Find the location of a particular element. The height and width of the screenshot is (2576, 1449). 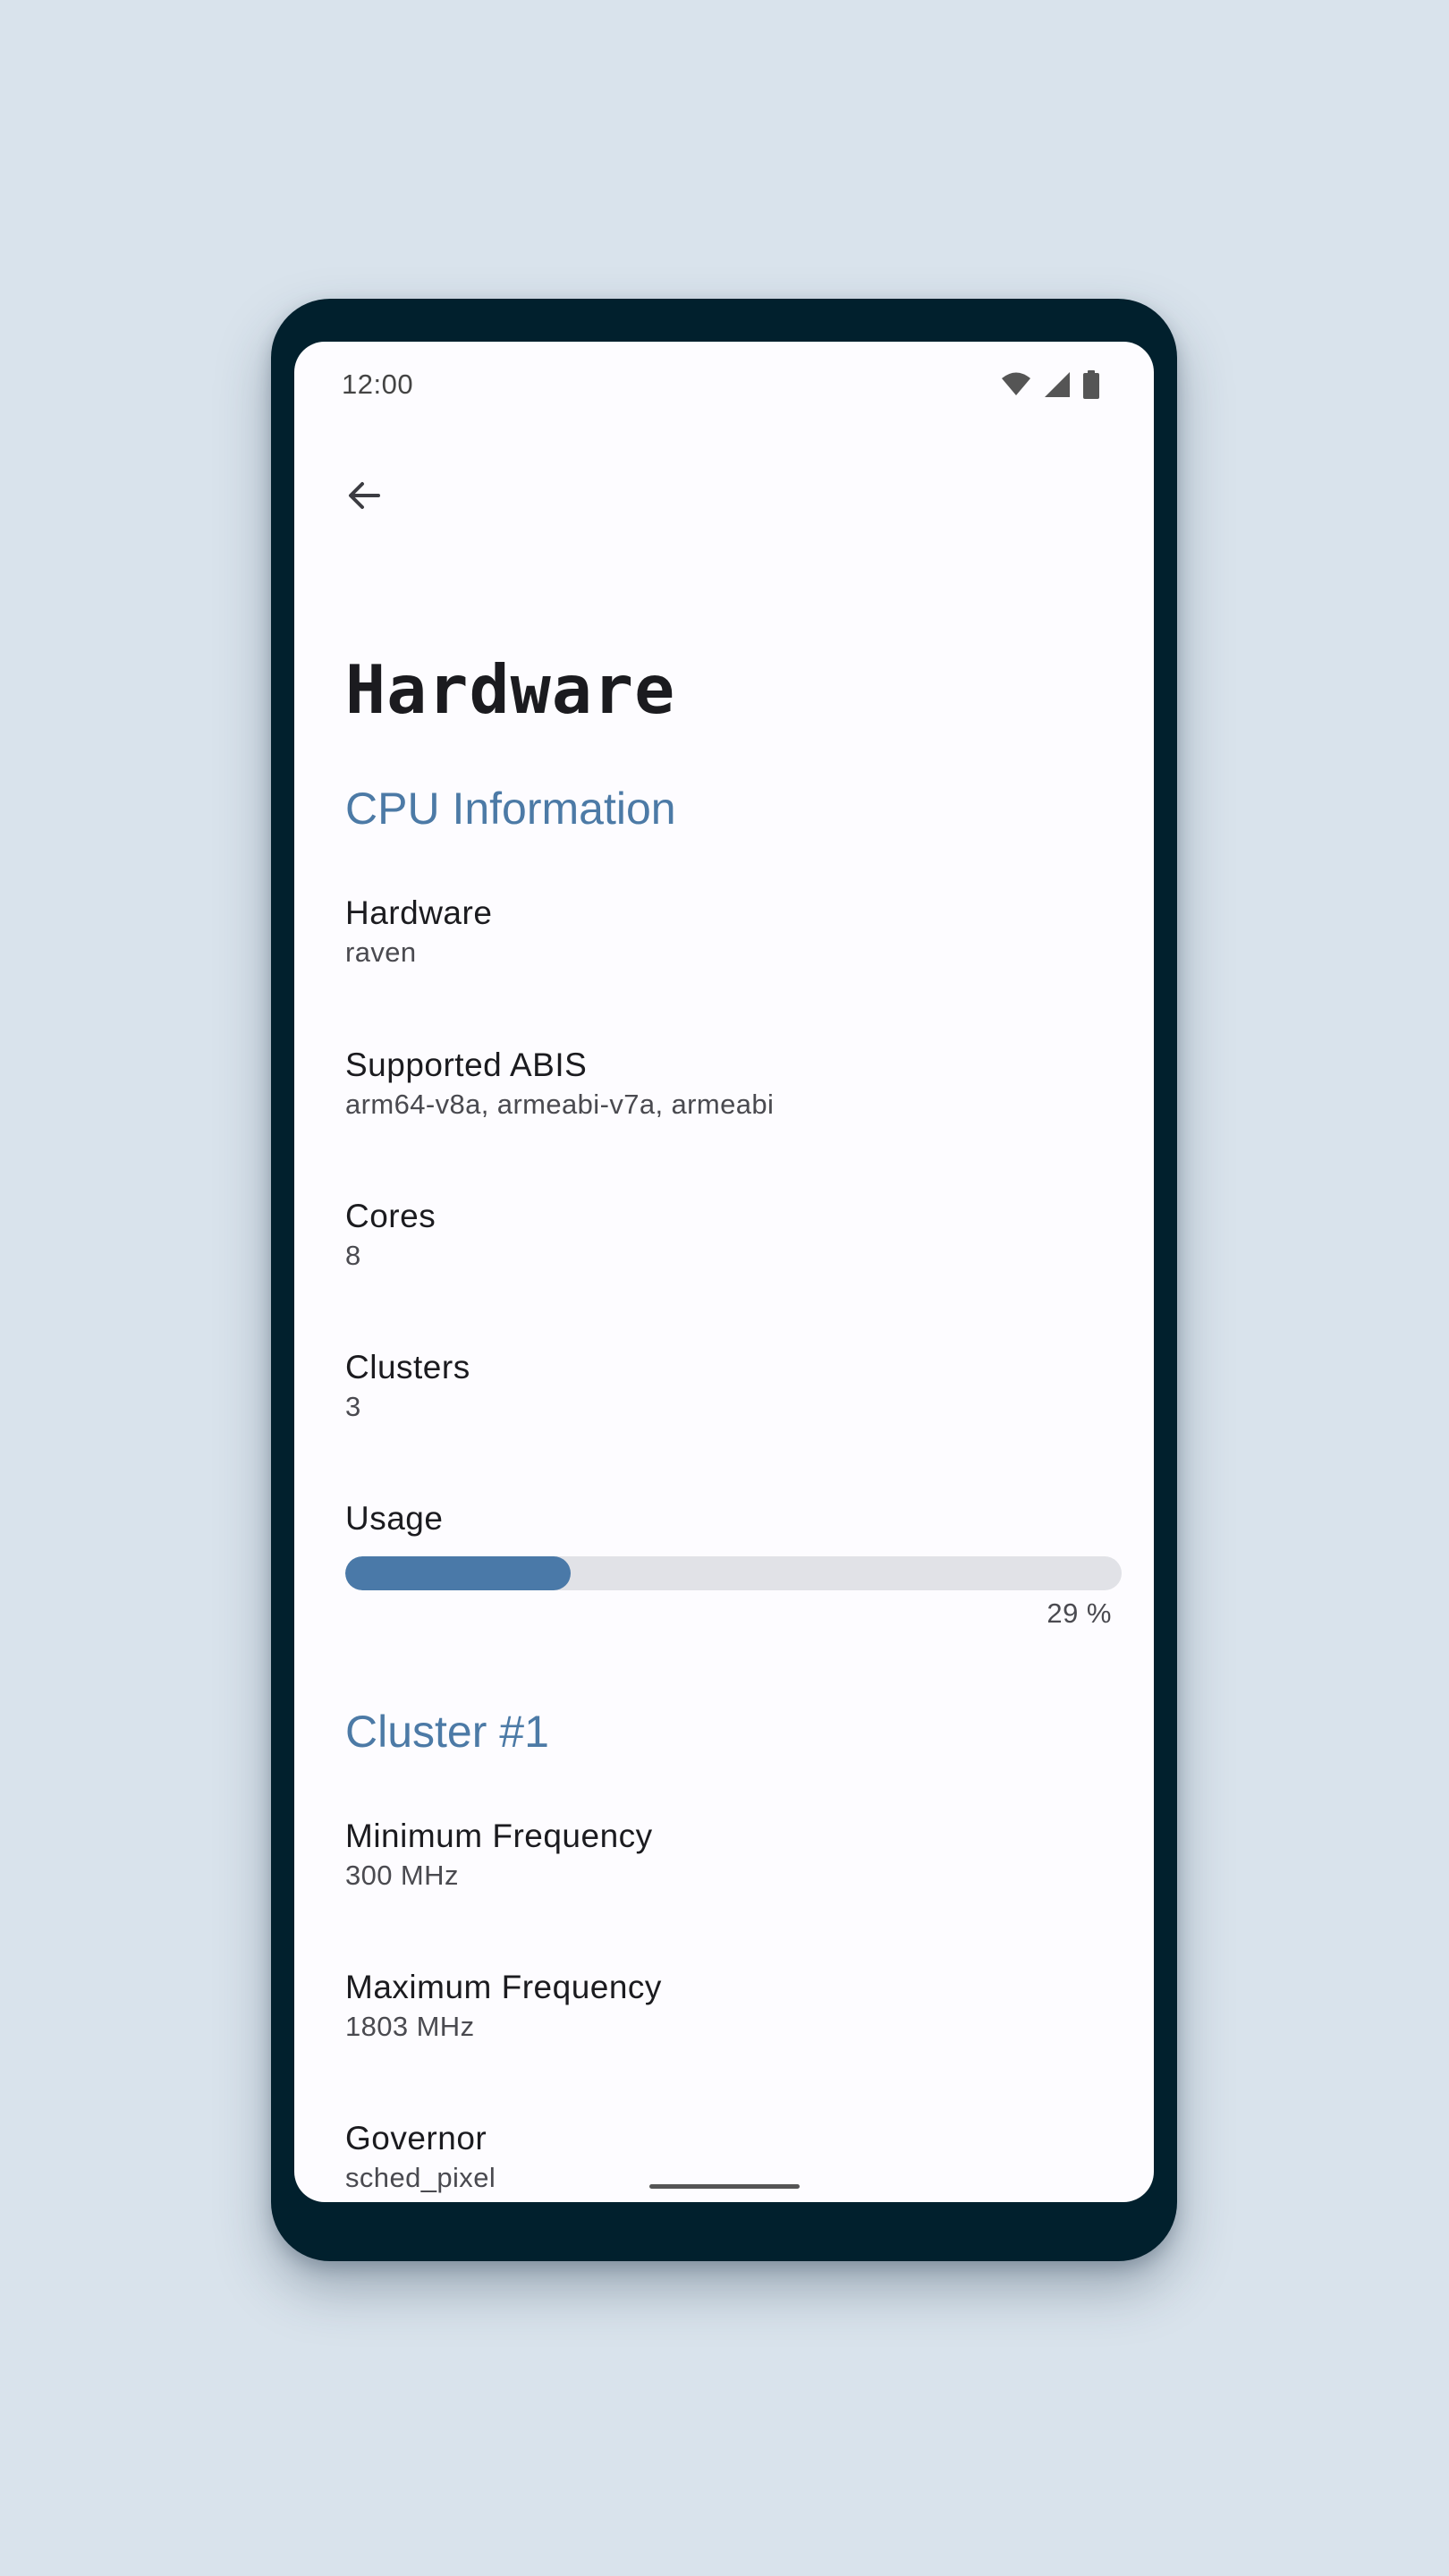

section-header-cluster-1: Cluster #1 is located at coordinates (447, 1732).